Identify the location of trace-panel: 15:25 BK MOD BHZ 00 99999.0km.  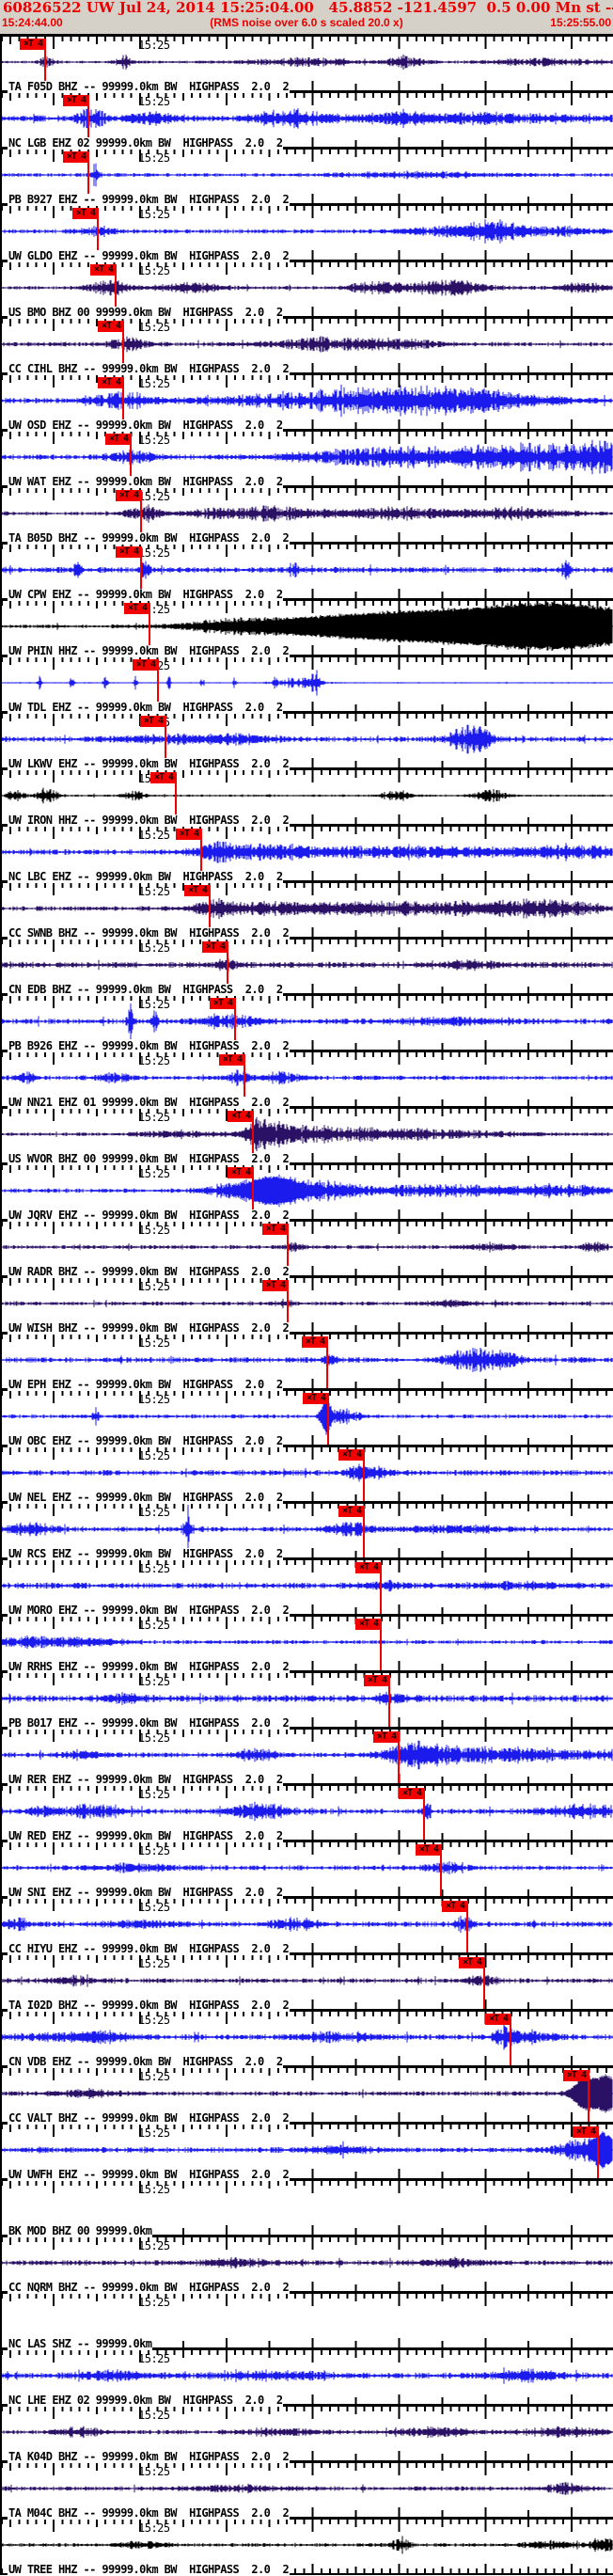
(307, 2207).